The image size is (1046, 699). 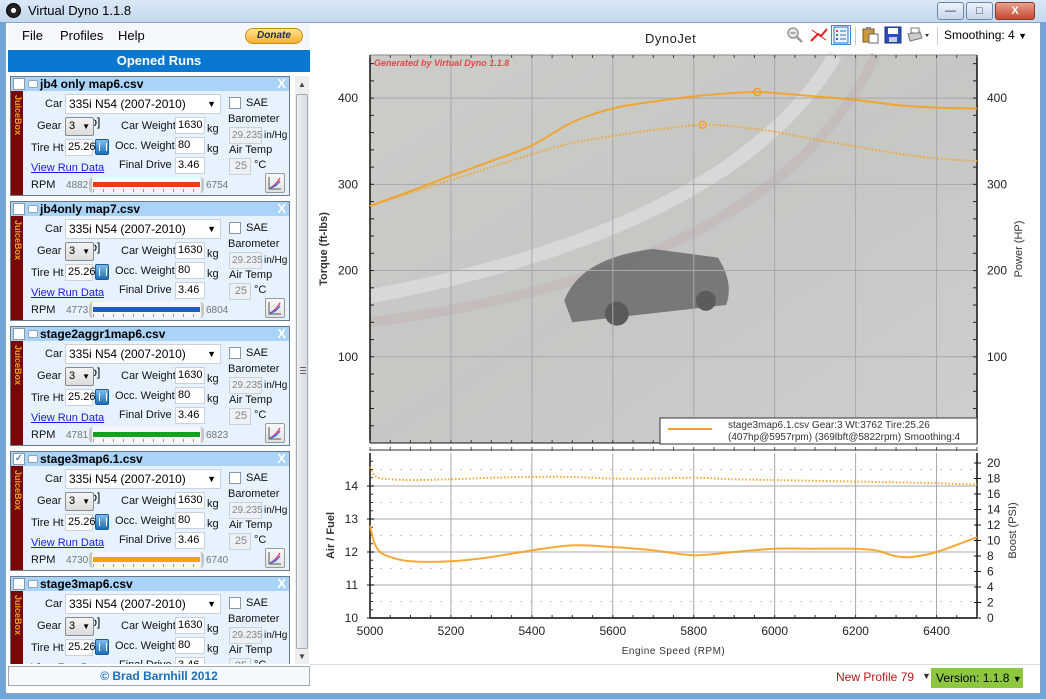 What do you see at coordinates (19, 459) in the screenshot?
I see `run-select-checkbox: ✓` at bounding box center [19, 459].